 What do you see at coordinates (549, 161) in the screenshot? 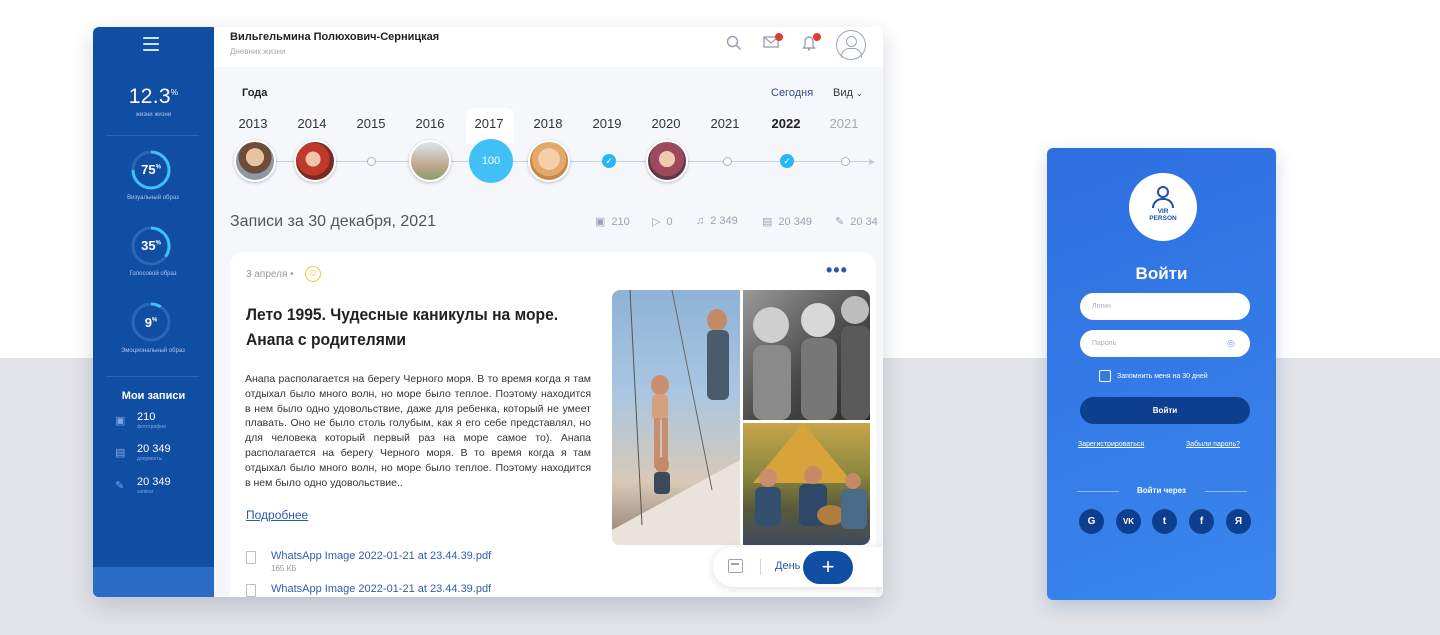
I see `timeline-photo-2018` at bounding box center [549, 161].